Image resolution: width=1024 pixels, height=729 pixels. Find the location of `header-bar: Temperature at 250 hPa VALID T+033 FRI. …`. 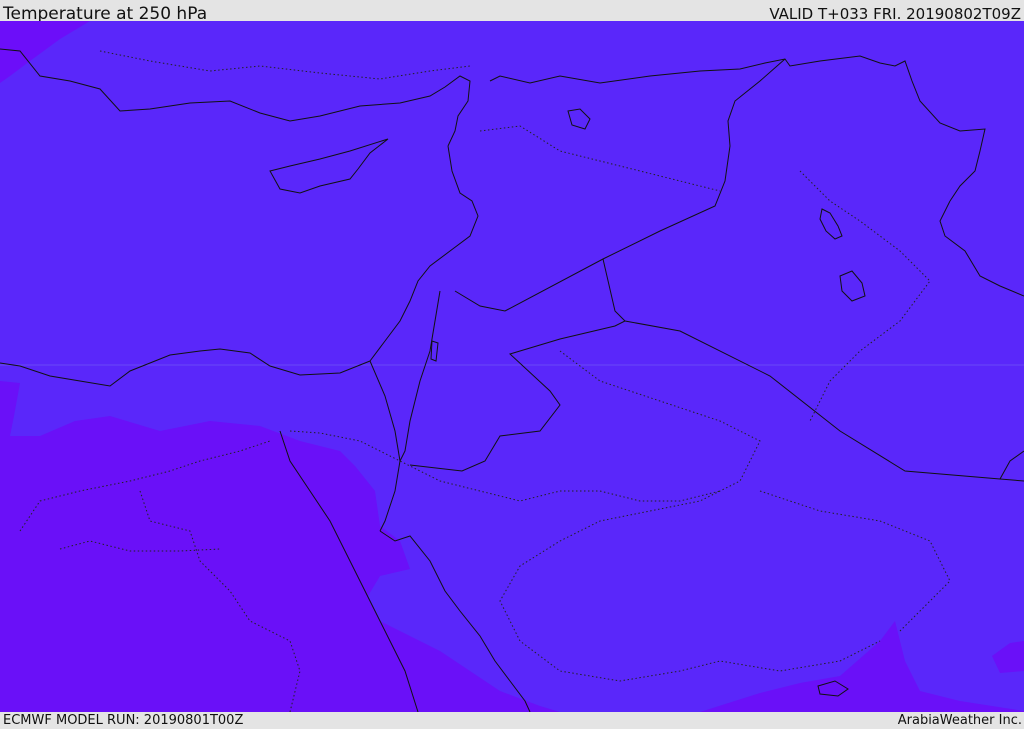

header-bar: Temperature at 250 hPa VALID T+033 FRI. … is located at coordinates (512, 12).